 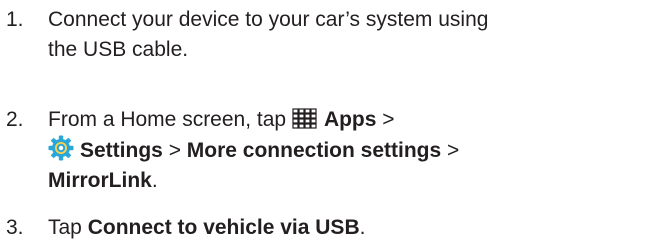 I want to click on mirrorlink-label: MirrorLink, so click(x=100, y=180).